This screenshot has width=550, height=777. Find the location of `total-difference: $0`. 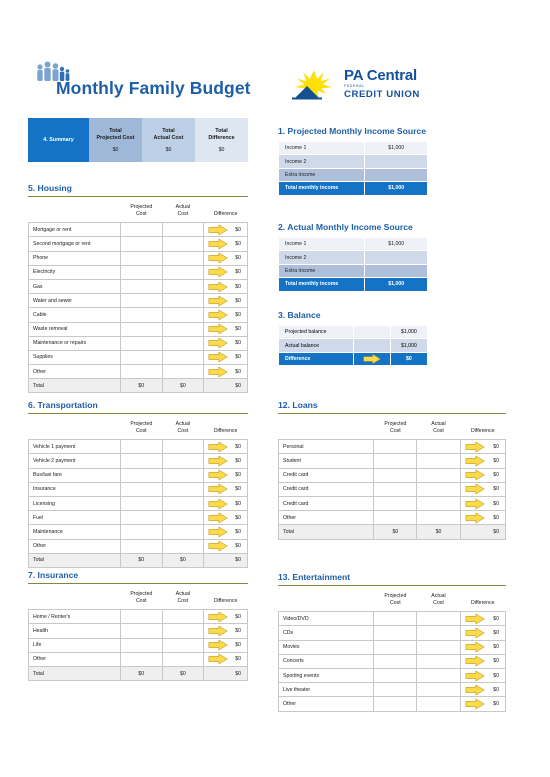

total-difference: $0 is located at coordinates (483, 532).